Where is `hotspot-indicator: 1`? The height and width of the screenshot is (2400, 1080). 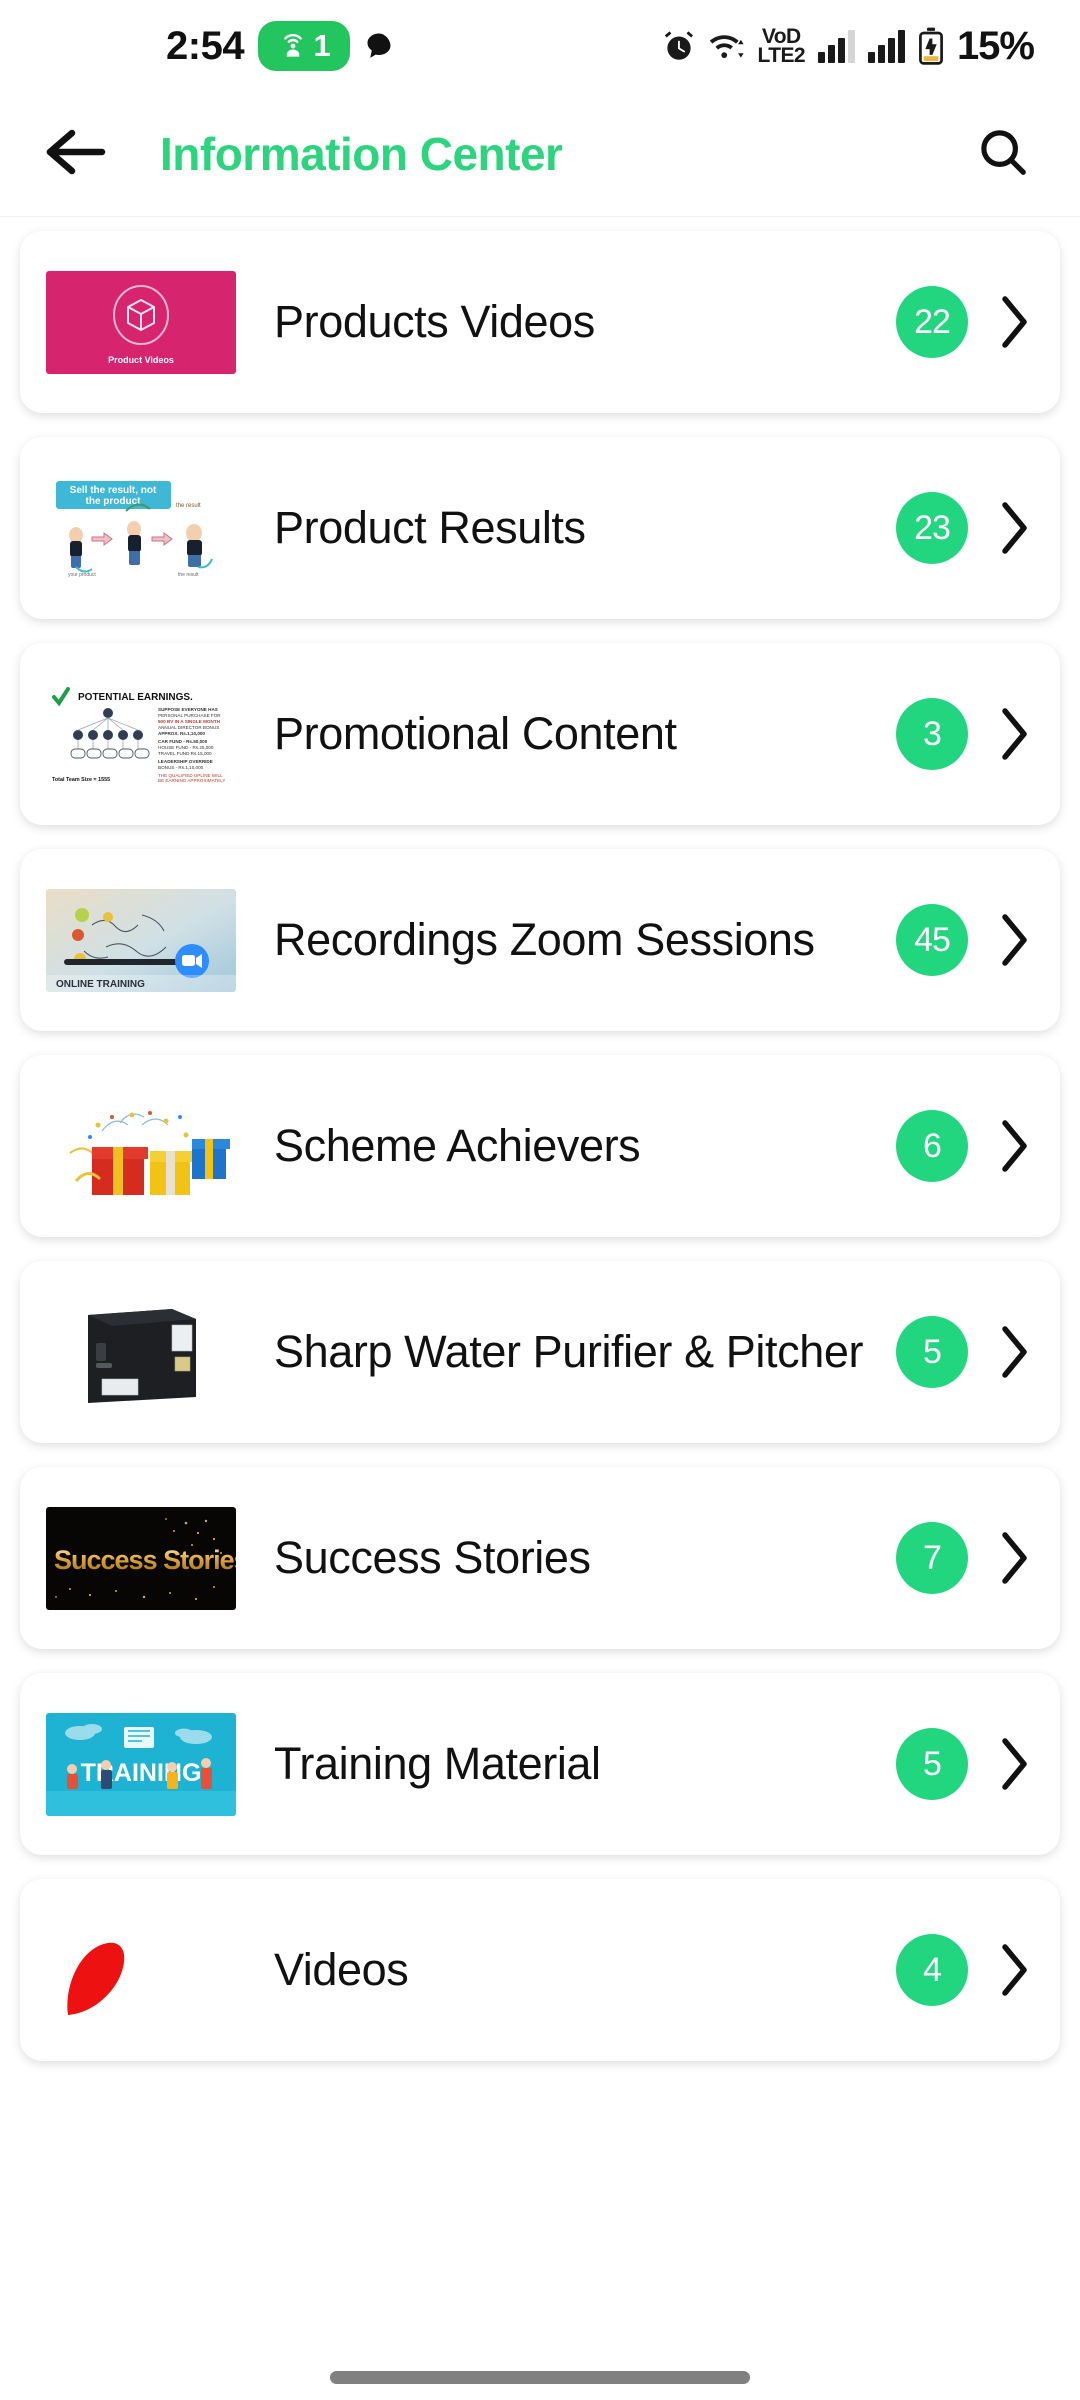 hotspot-indicator: 1 is located at coordinates (304, 46).